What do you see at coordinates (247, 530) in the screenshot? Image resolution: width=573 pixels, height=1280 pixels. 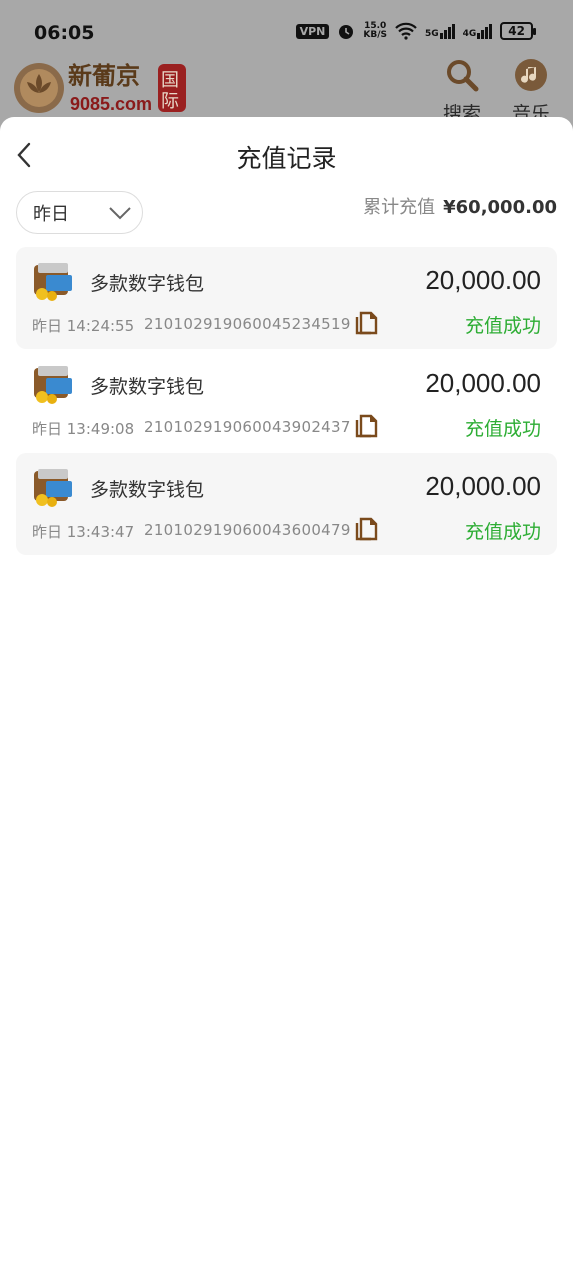 I see `record-order-id: 210102919060043600479` at bounding box center [247, 530].